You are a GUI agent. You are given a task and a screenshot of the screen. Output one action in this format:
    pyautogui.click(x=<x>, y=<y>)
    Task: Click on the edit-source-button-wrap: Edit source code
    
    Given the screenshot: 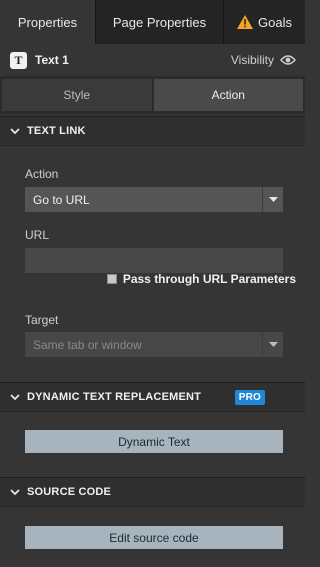 What is the action you would take?
    pyautogui.click(x=141, y=537)
    